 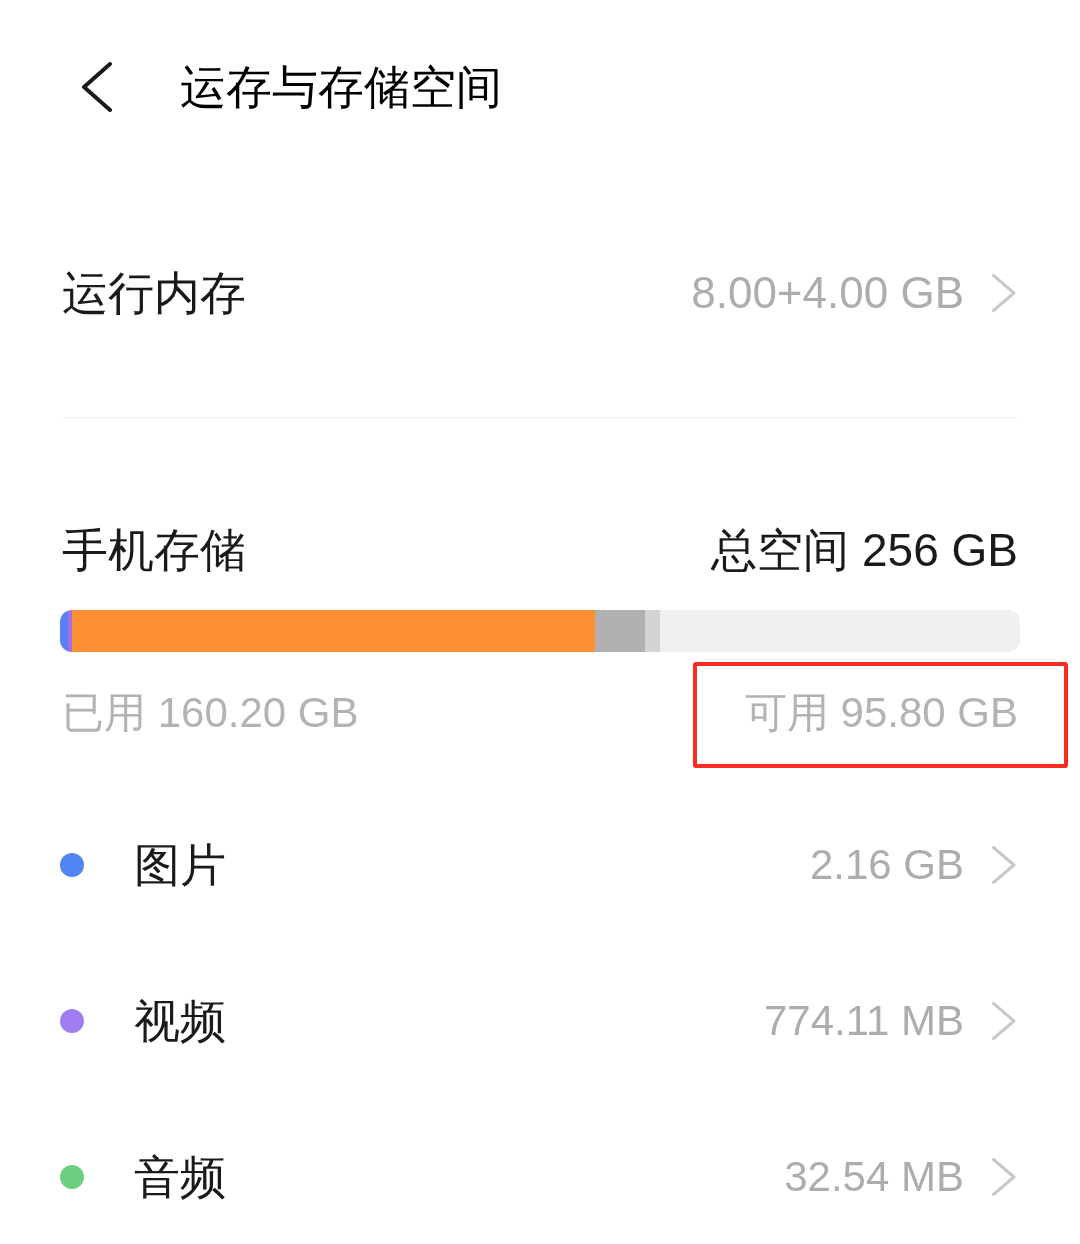 What do you see at coordinates (886, 865) in the screenshot?
I see `category-size: 2.16 GB` at bounding box center [886, 865].